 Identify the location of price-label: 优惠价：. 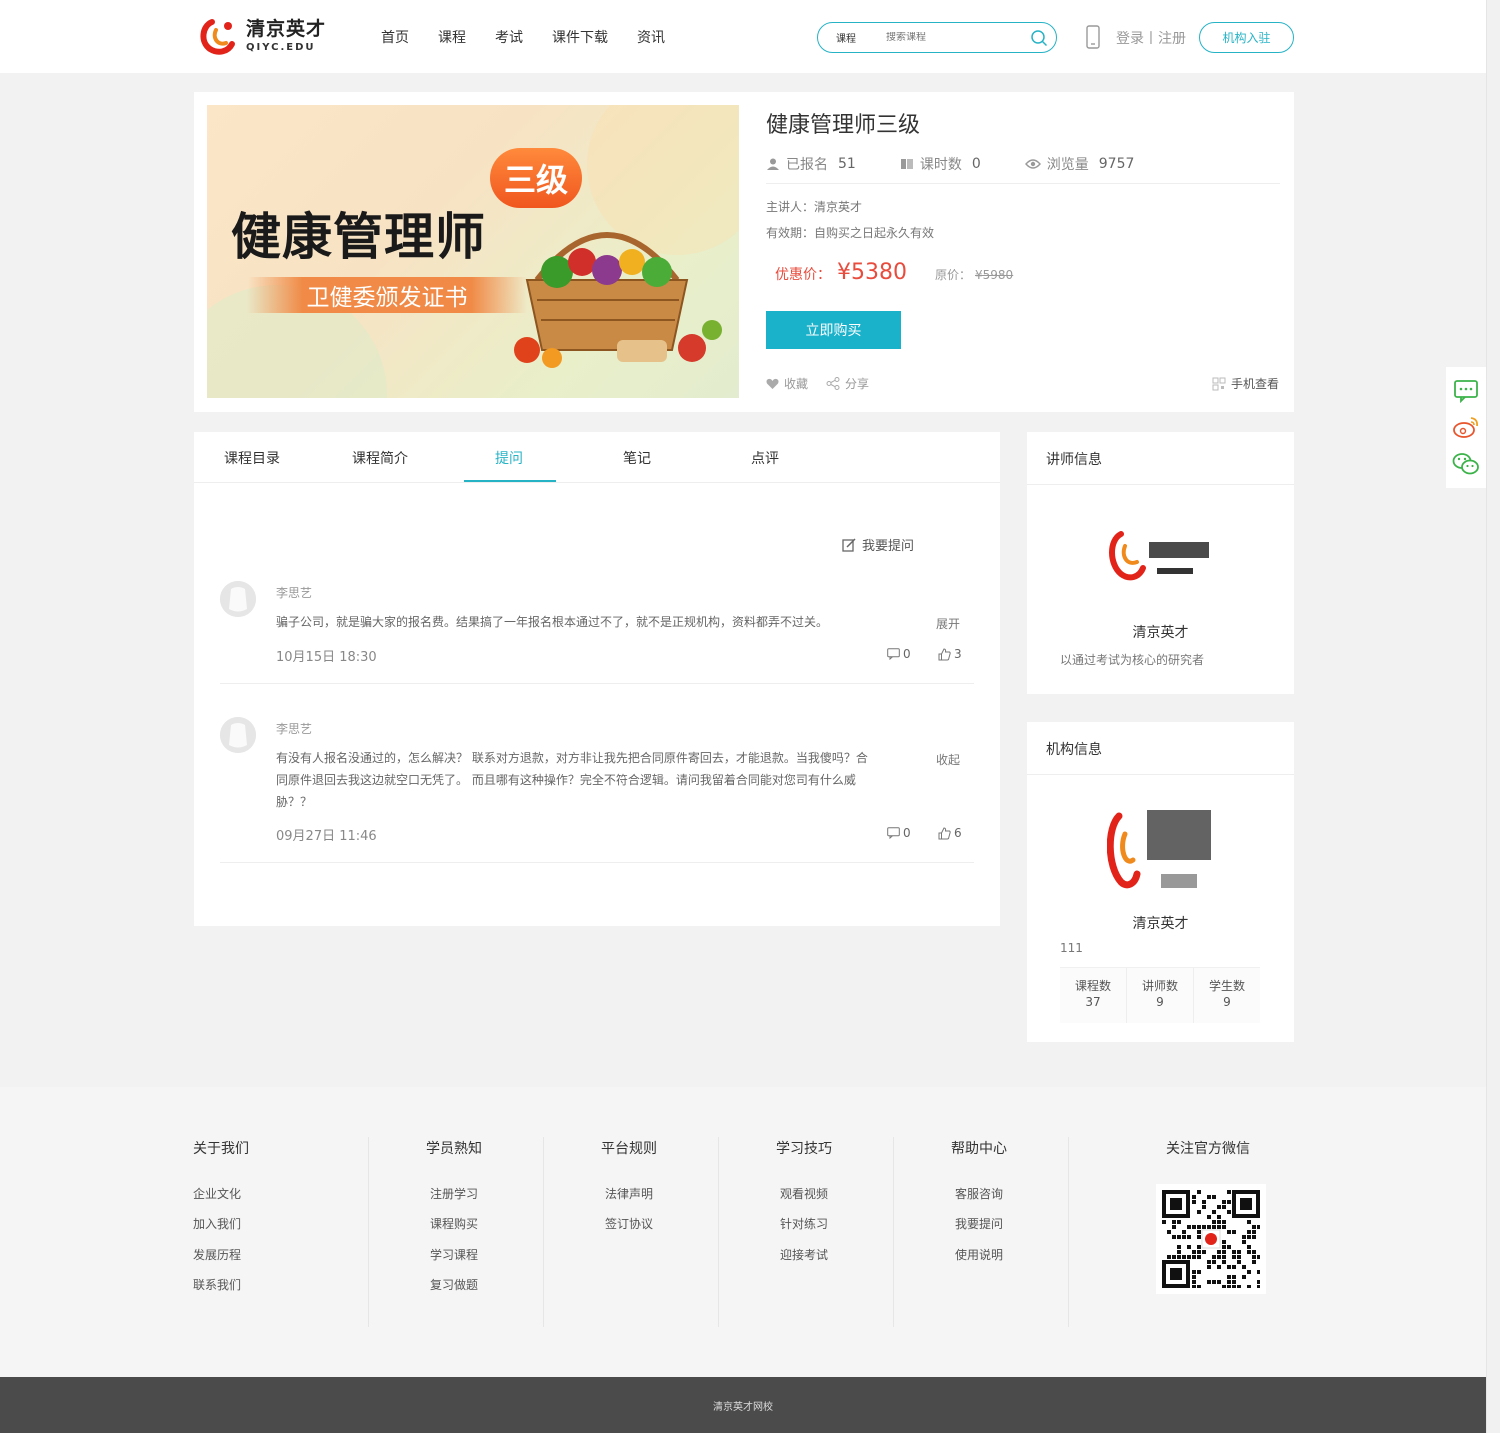
(803, 275).